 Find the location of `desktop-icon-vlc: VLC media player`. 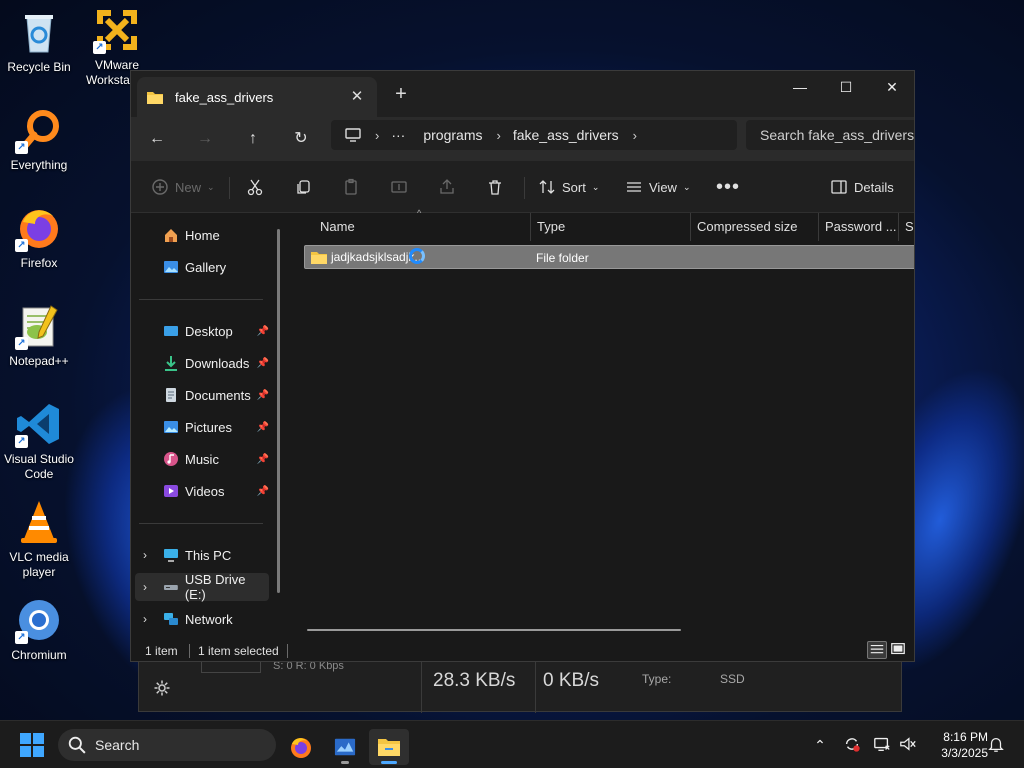

desktop-icon-vlc: VLC media player is located at coordinates (39, 539).